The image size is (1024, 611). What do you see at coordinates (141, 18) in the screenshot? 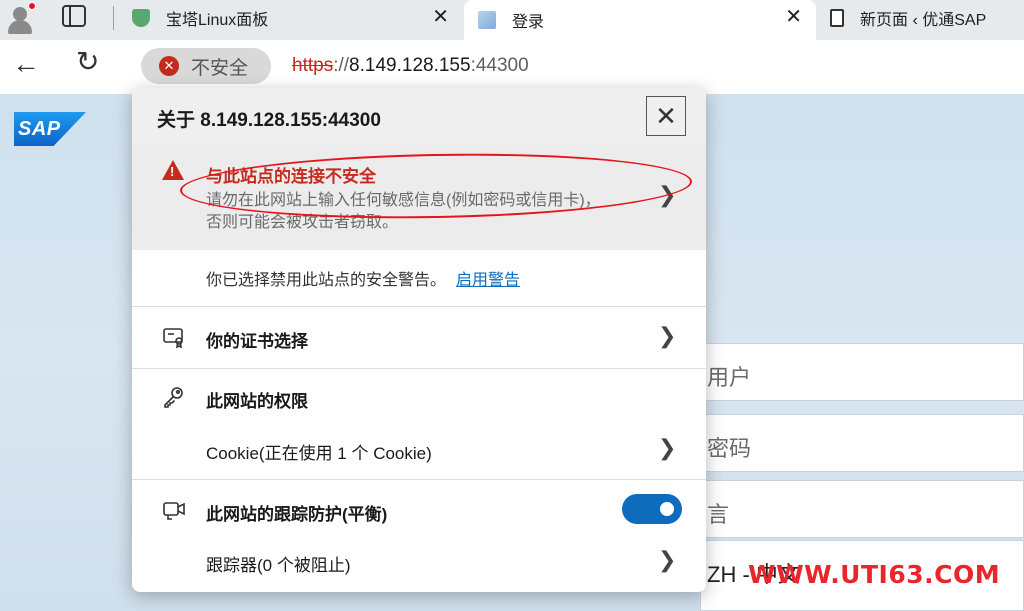
I see `shield-icon` at bounding box center [141, 18].